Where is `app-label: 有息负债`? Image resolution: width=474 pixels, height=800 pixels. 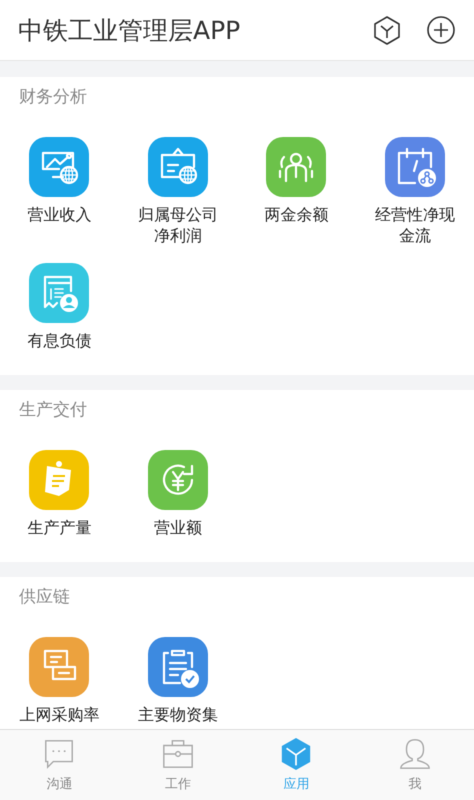 app-label: 有息负债 is located at coordinates (59, 340).